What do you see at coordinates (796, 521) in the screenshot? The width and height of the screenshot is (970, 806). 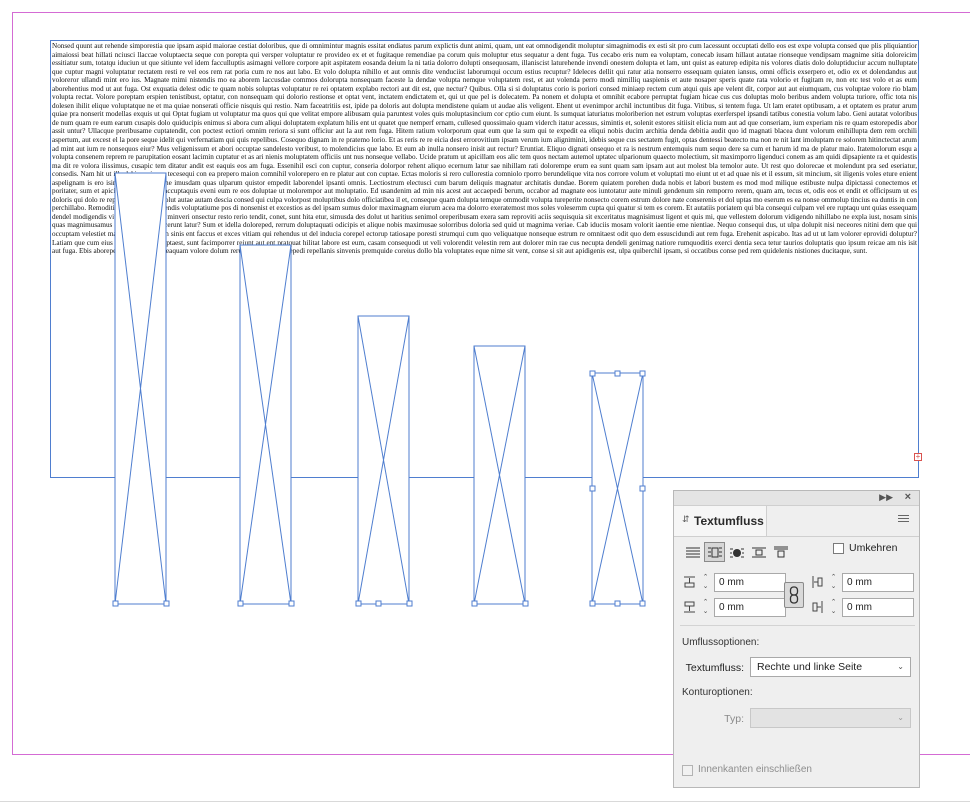 I see `panel-tab-row: ⇵ Textumfluss` at bounding box center [796, 521].